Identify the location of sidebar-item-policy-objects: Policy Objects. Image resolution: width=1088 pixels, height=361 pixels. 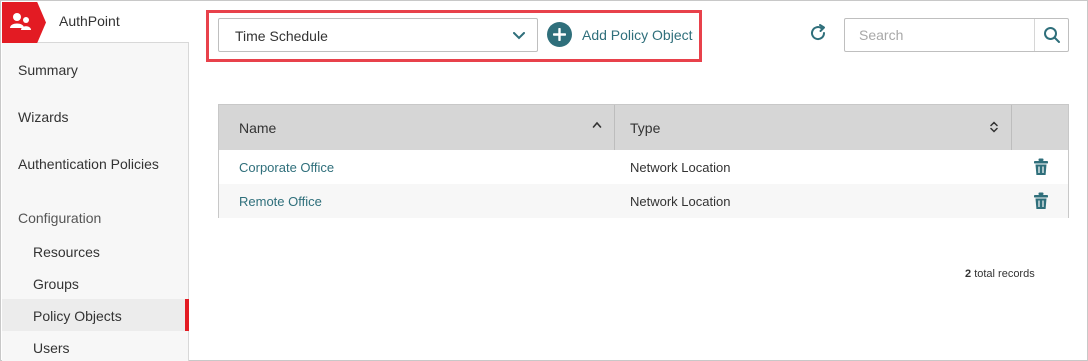
(95, 315).